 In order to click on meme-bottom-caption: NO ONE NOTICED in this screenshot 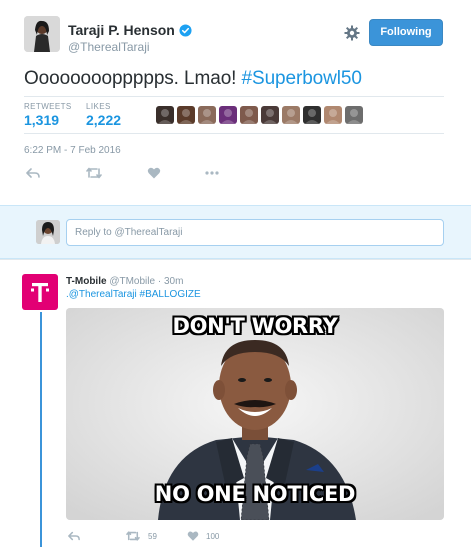, I will do `click(255, 494)`.